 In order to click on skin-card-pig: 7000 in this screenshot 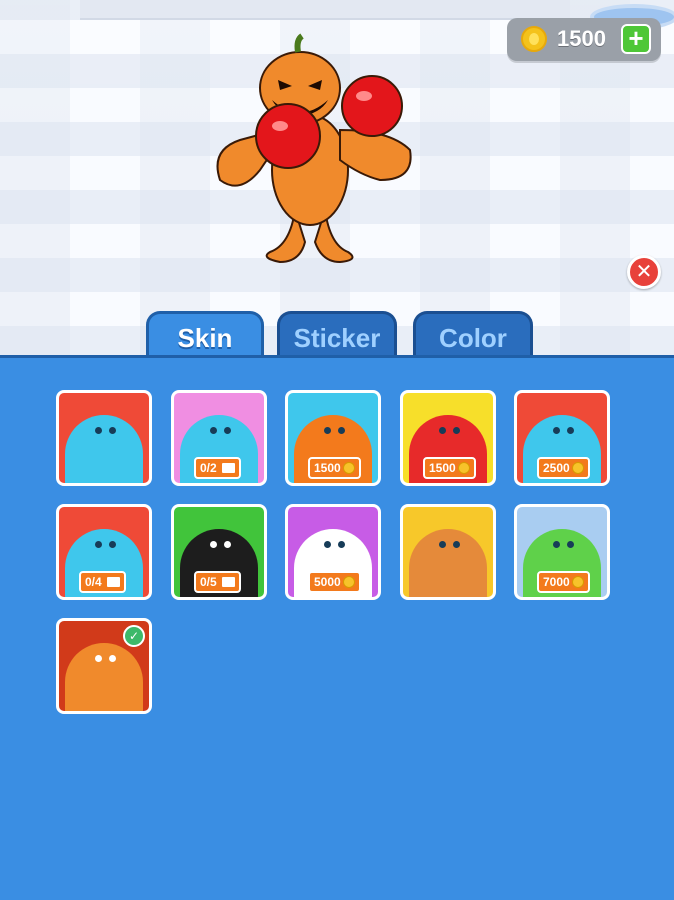, I will do `click(562, 552)`.